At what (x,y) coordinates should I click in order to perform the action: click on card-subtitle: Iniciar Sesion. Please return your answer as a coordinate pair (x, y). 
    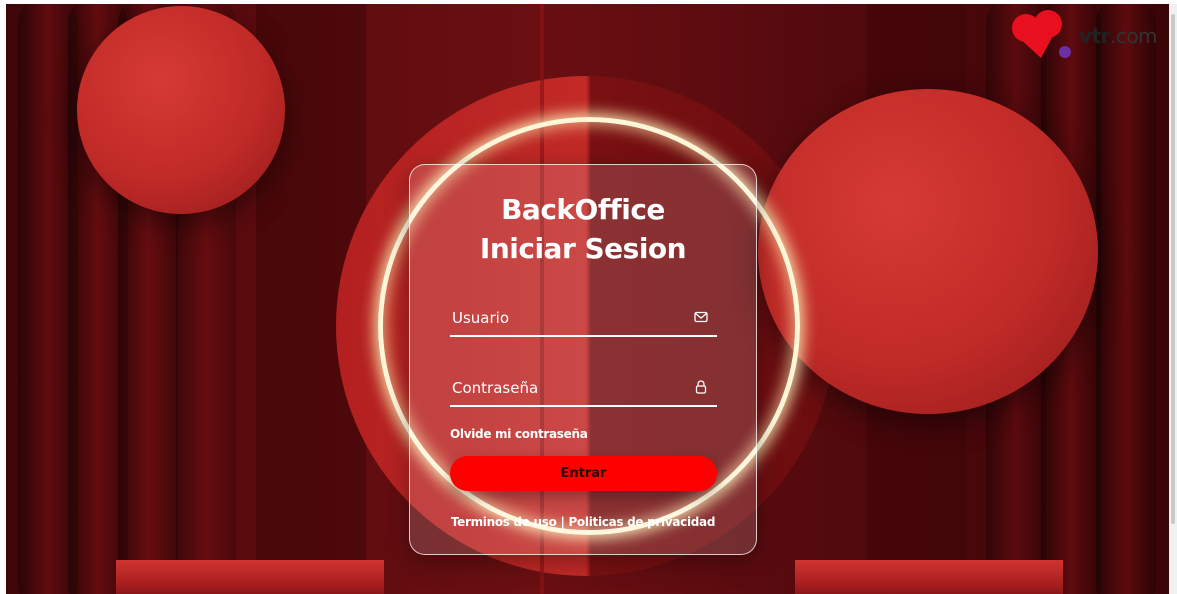
    Looking at the image, I should click on (583, 248).